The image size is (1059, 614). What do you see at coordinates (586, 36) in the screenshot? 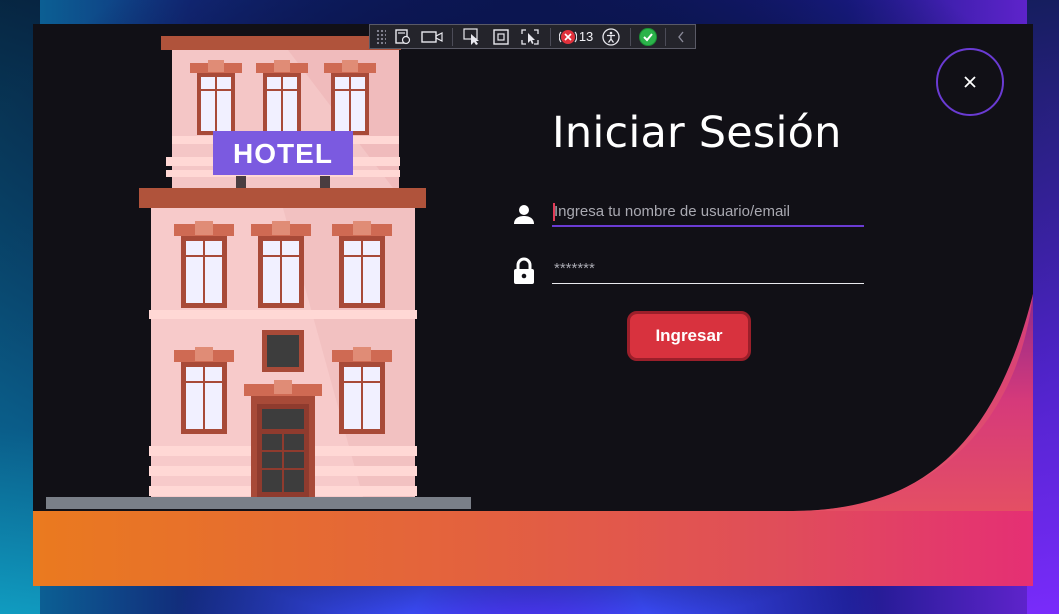
I see `error-count: 13` at bounding box center [586, 36].